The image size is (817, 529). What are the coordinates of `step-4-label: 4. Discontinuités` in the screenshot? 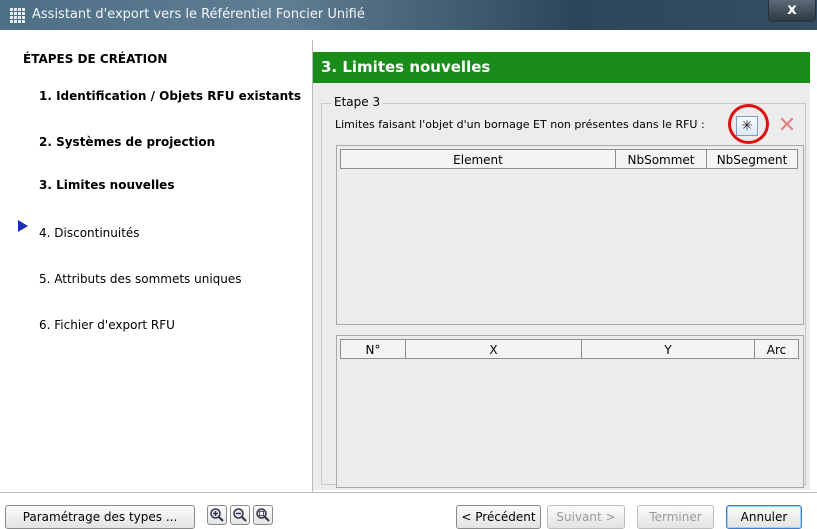 It's located at (89, 233).